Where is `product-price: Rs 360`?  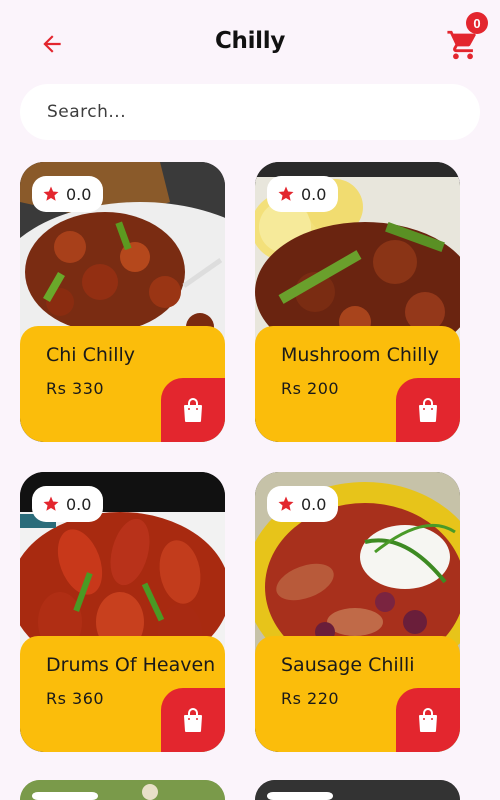 product-price: Rs 360 is located at coordinates (75, 698).